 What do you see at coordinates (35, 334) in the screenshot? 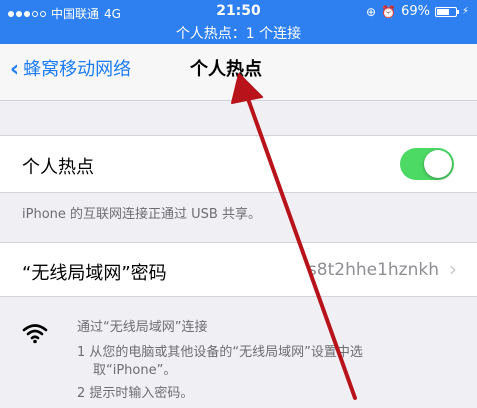
I see `wifi-icon` at bounding box center [35, 334].